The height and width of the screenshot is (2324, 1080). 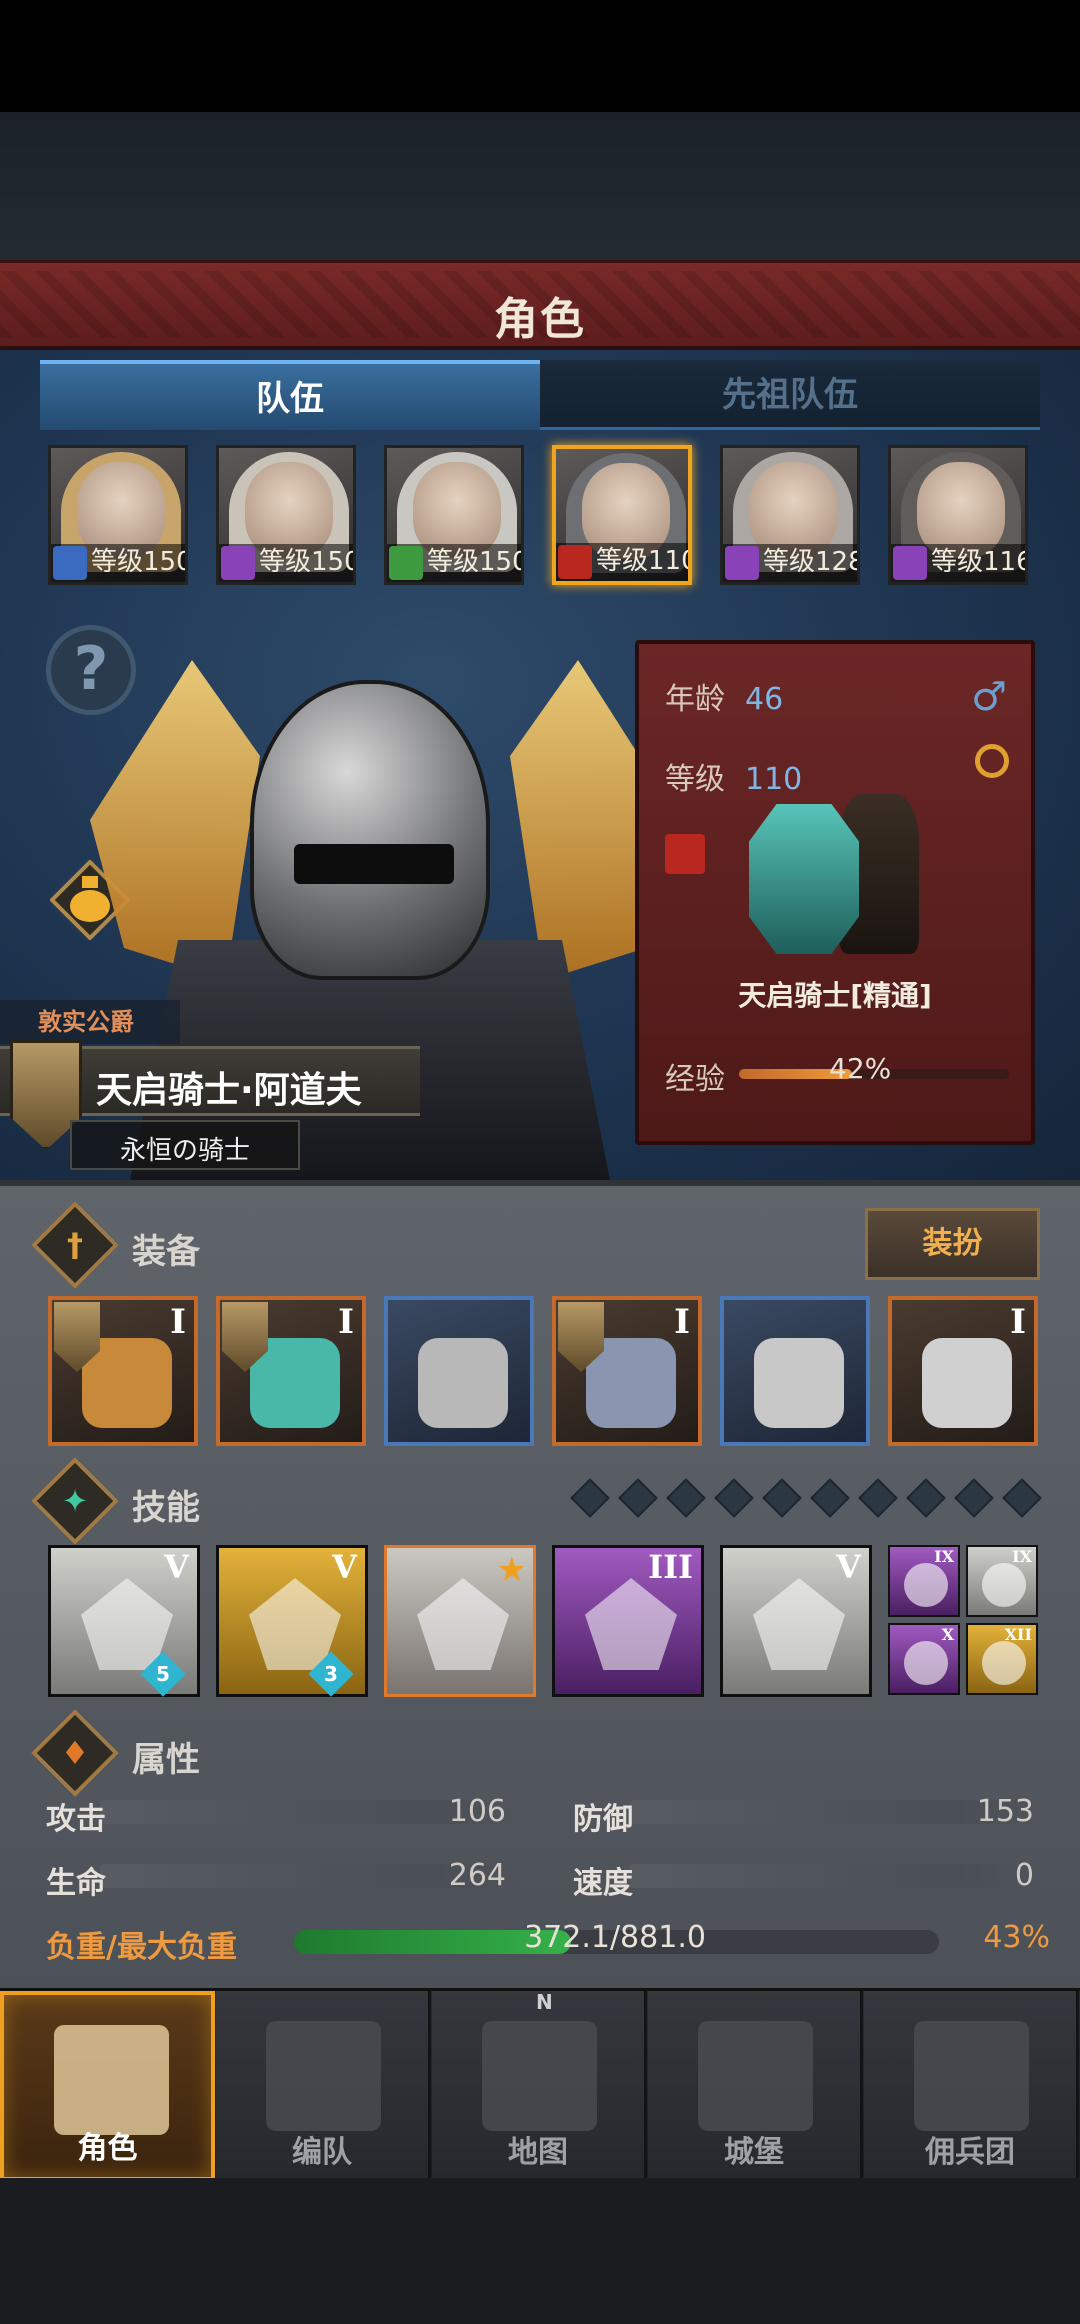 What do you see at coordinates (695, 779) in the screenshot?
I see `level-label: 等级` at bounding box center [695, 779].